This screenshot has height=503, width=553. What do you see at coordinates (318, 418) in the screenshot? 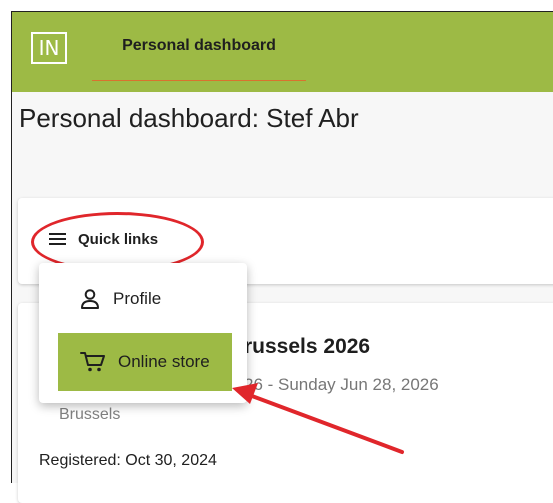
I see `annotation-arrow` at bounding box center [318, 418].